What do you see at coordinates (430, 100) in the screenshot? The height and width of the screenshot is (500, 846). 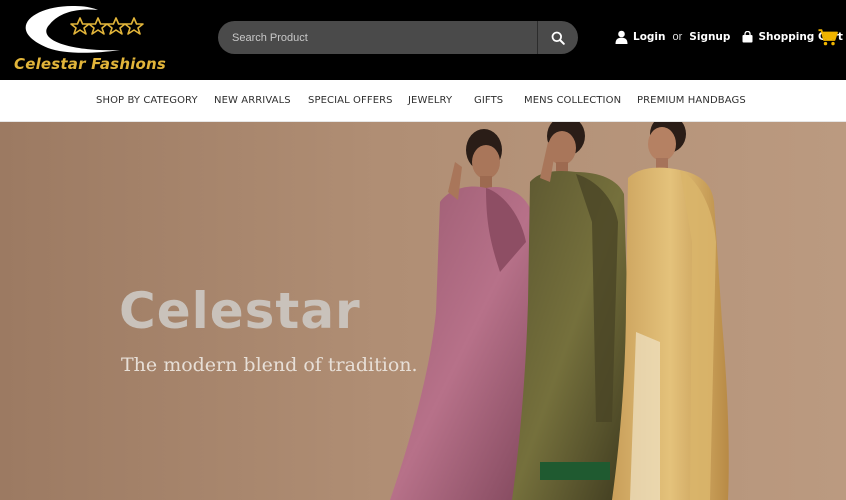 I see `nav-jewelry: JEWELRY` at bounding box center [430, 100].